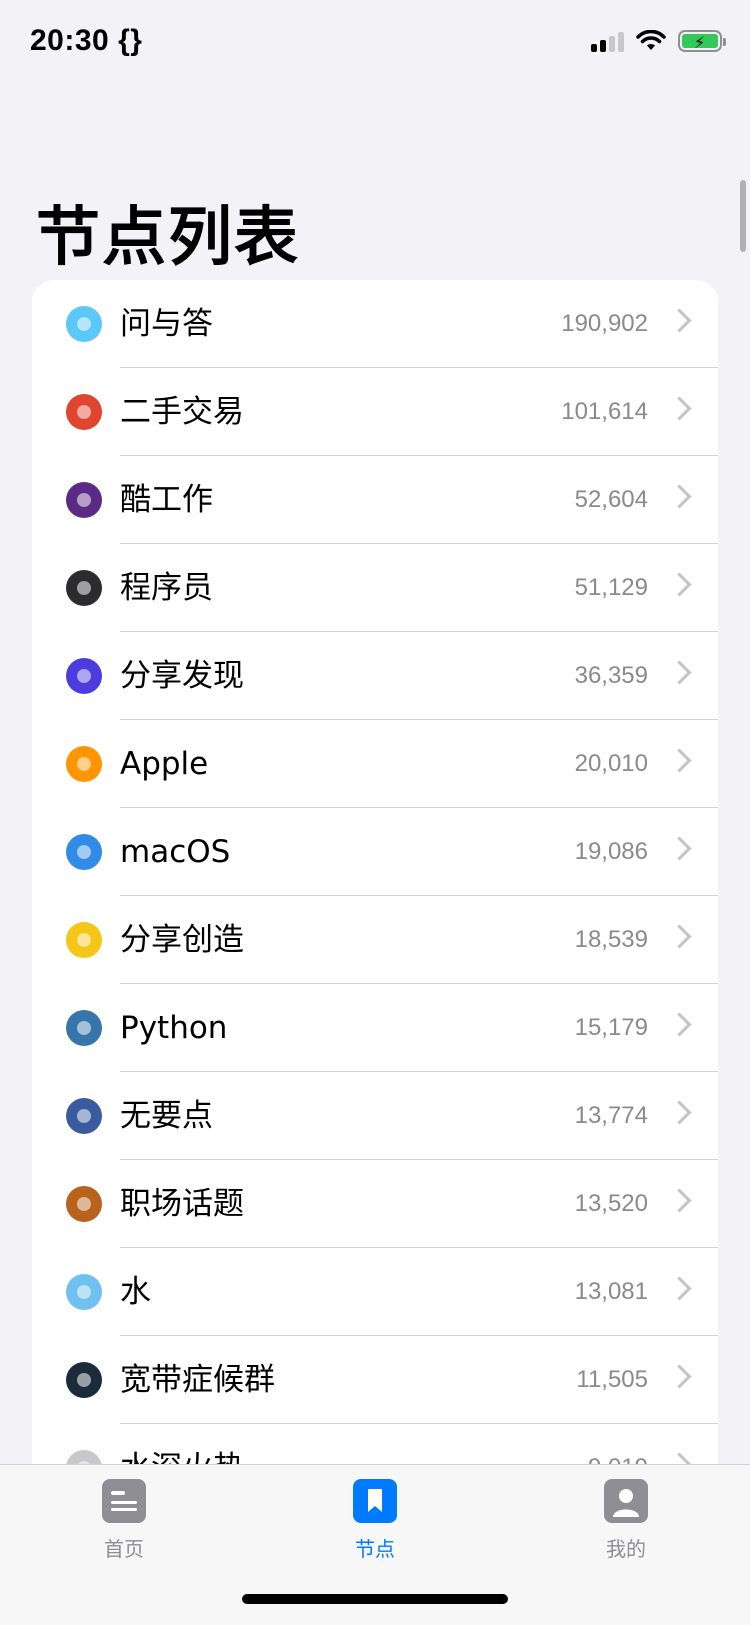 The height and width of the screenshot is (1625, 750). I want to click on node-topic-count: 36,359, so click(611, 675).